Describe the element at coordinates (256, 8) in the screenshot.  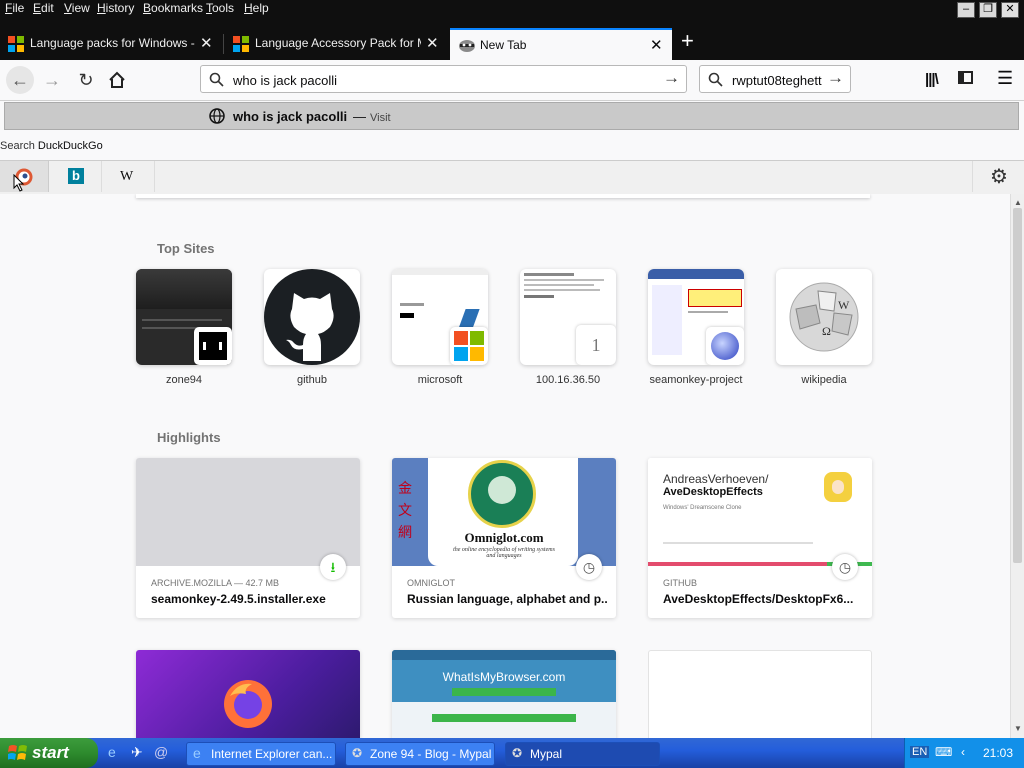
I see `menu-help: Help` at that location.